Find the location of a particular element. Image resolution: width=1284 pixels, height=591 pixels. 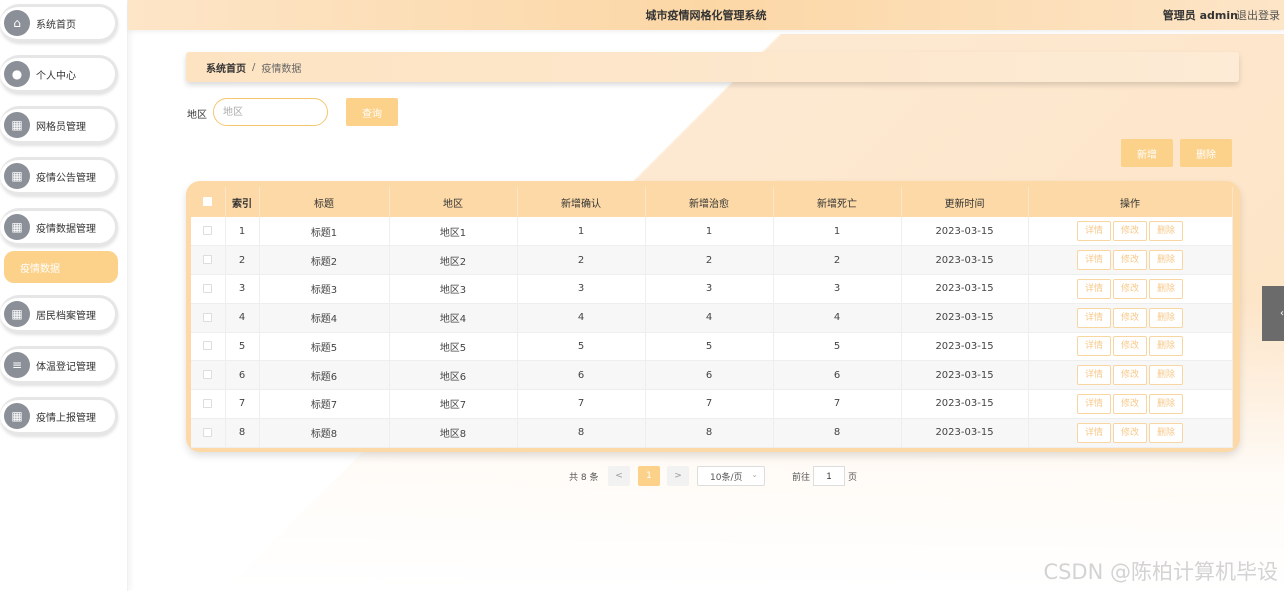

table-row: 4 标题4 地区4 4 4 4 2023-03-15 详情 修改 删除 is located at coordinates (712, 318).